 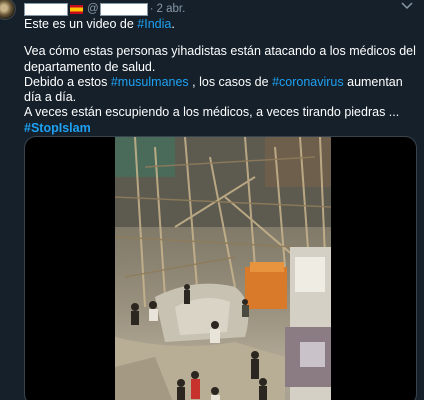 I want to click on handle-prefix: @, so click(x=93, y=9).